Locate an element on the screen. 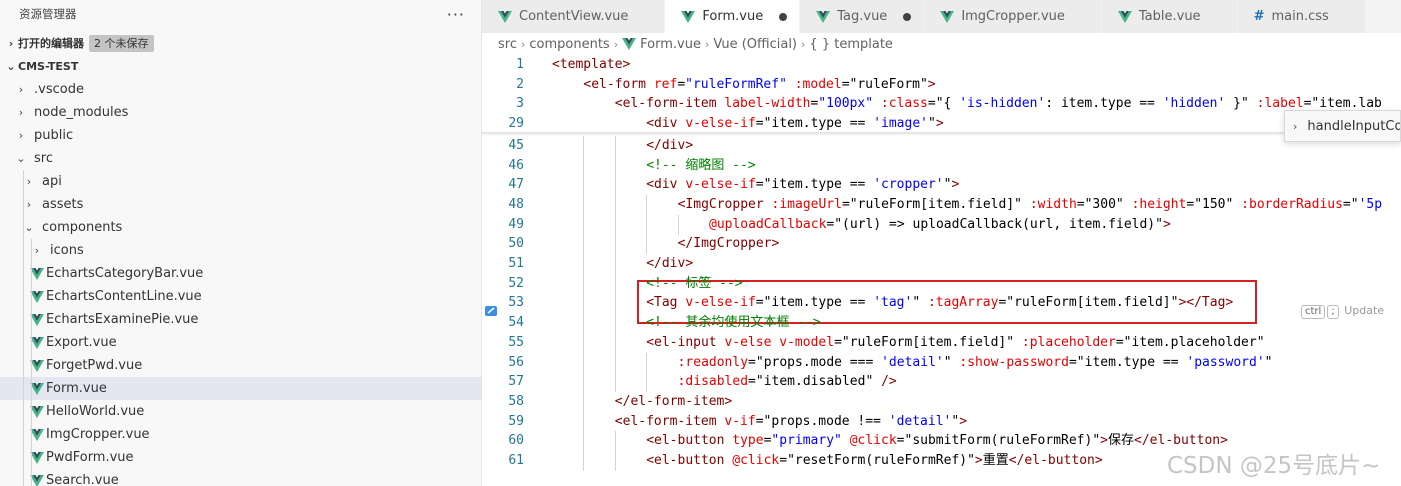 The width and height of the screenshot is (1401, 486). breadcrumb-item: Form.vue is located at coordinates (670, 44).